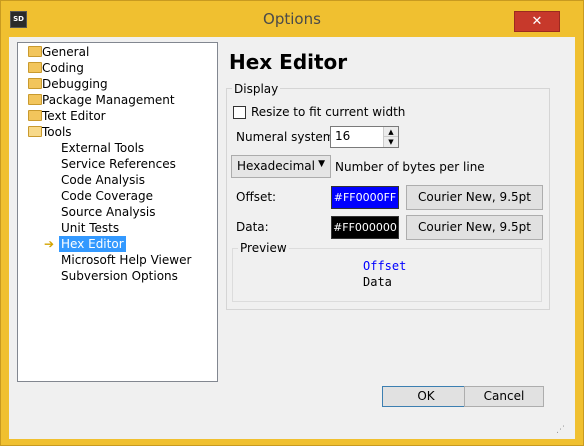 The image size is (584, 446). Describe the element at coordinates (276, 166) in the screenshot. I see `bytes-mode-value: Hexadecimal` at that location.